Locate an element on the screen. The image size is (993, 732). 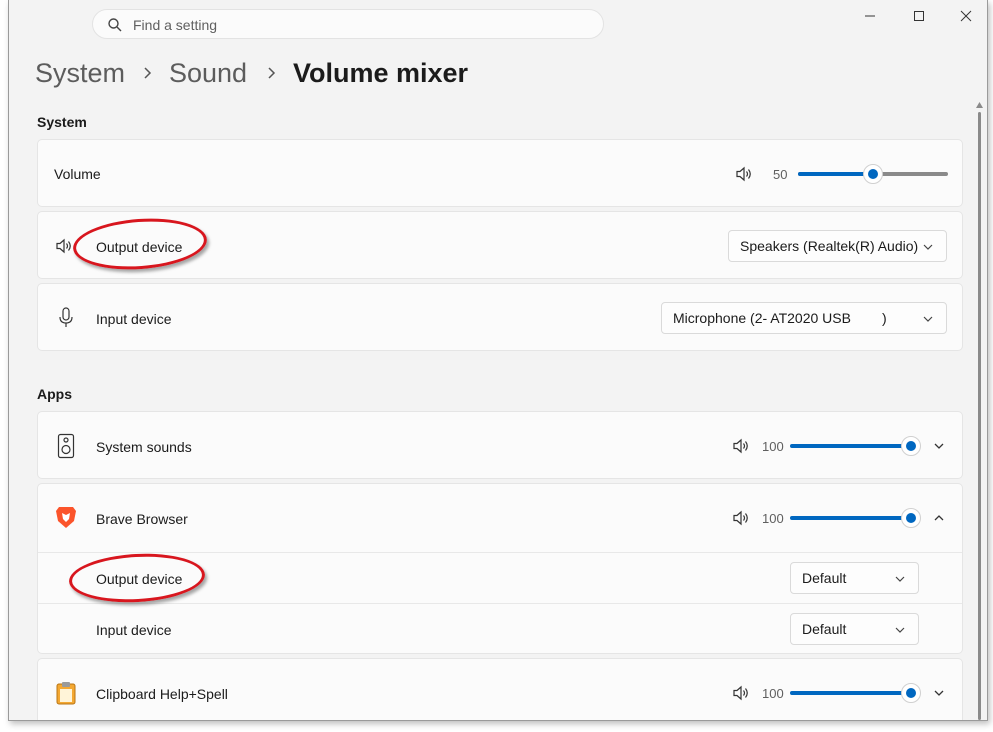
volume-value: 50 is located at coordinates (780, 174).